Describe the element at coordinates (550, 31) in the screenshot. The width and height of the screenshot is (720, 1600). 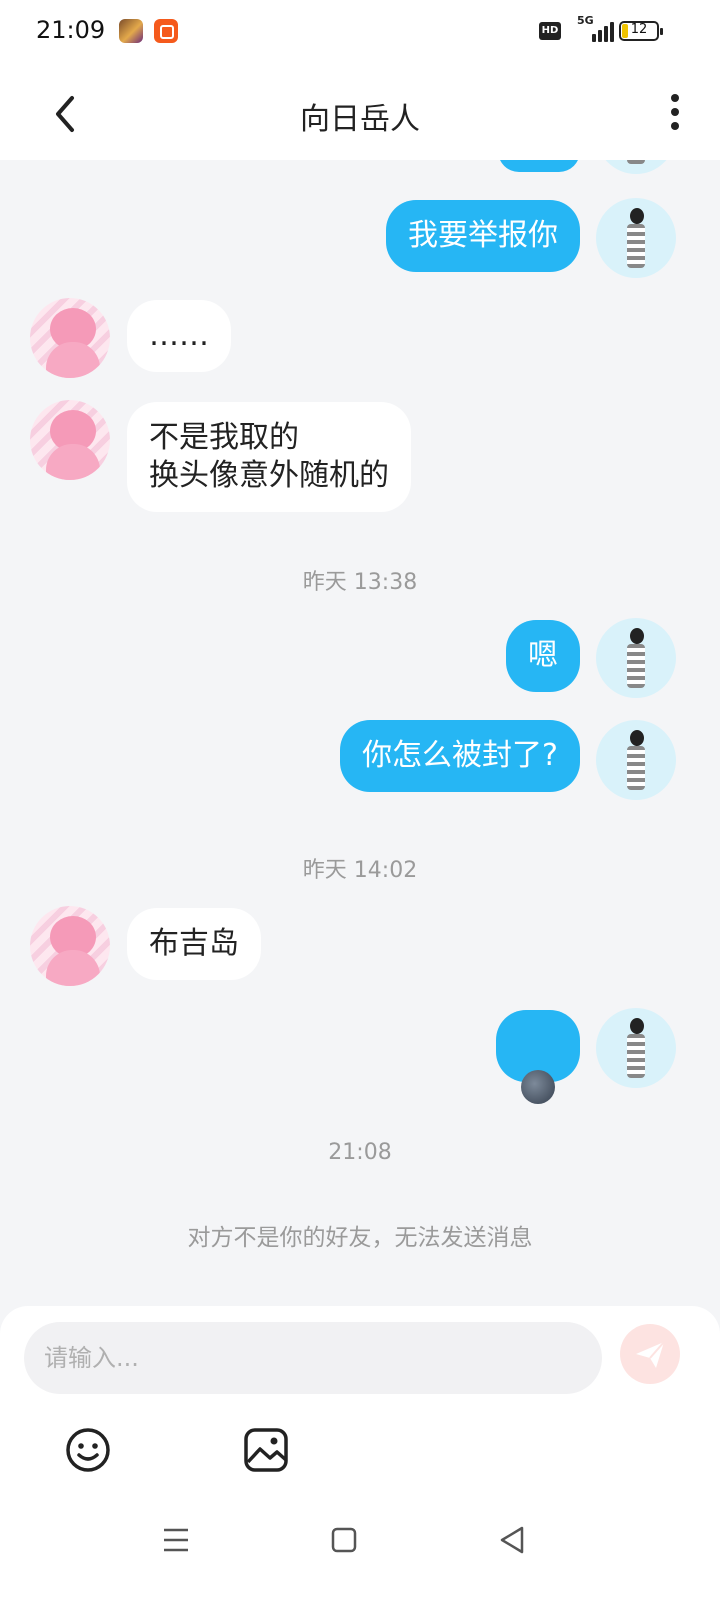
I see `hd-indicator: HD` at that location.